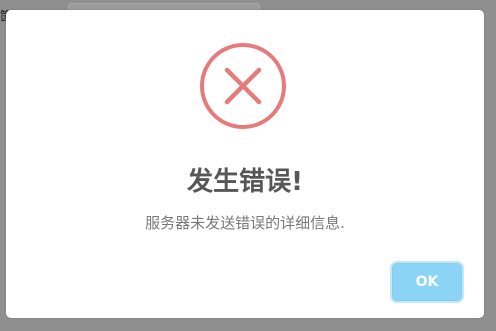  What do you see at coordinates (243, 86) in the screenshot?
I see `error-x-circle-icon` at bounding box center [243, 86].